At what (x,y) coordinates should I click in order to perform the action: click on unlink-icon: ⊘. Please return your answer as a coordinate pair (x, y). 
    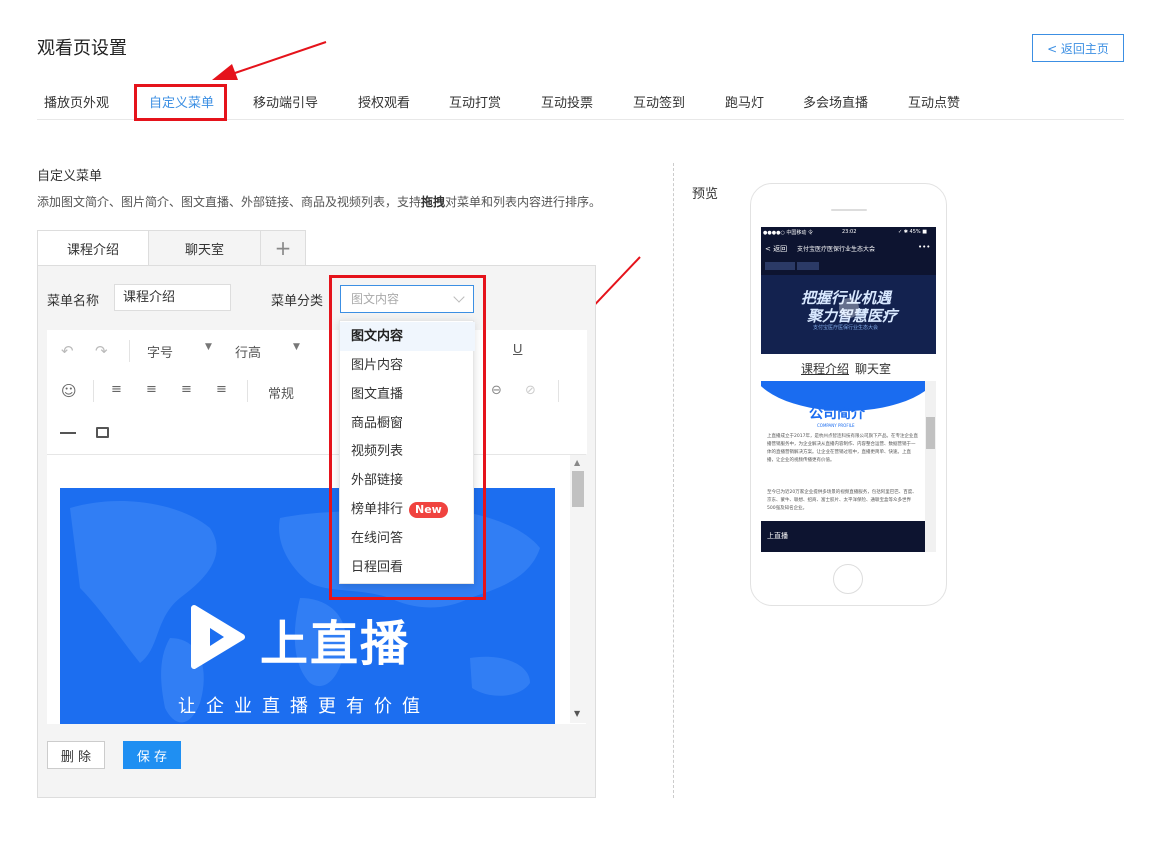
    Looking at the image, I should click on (530, 390).